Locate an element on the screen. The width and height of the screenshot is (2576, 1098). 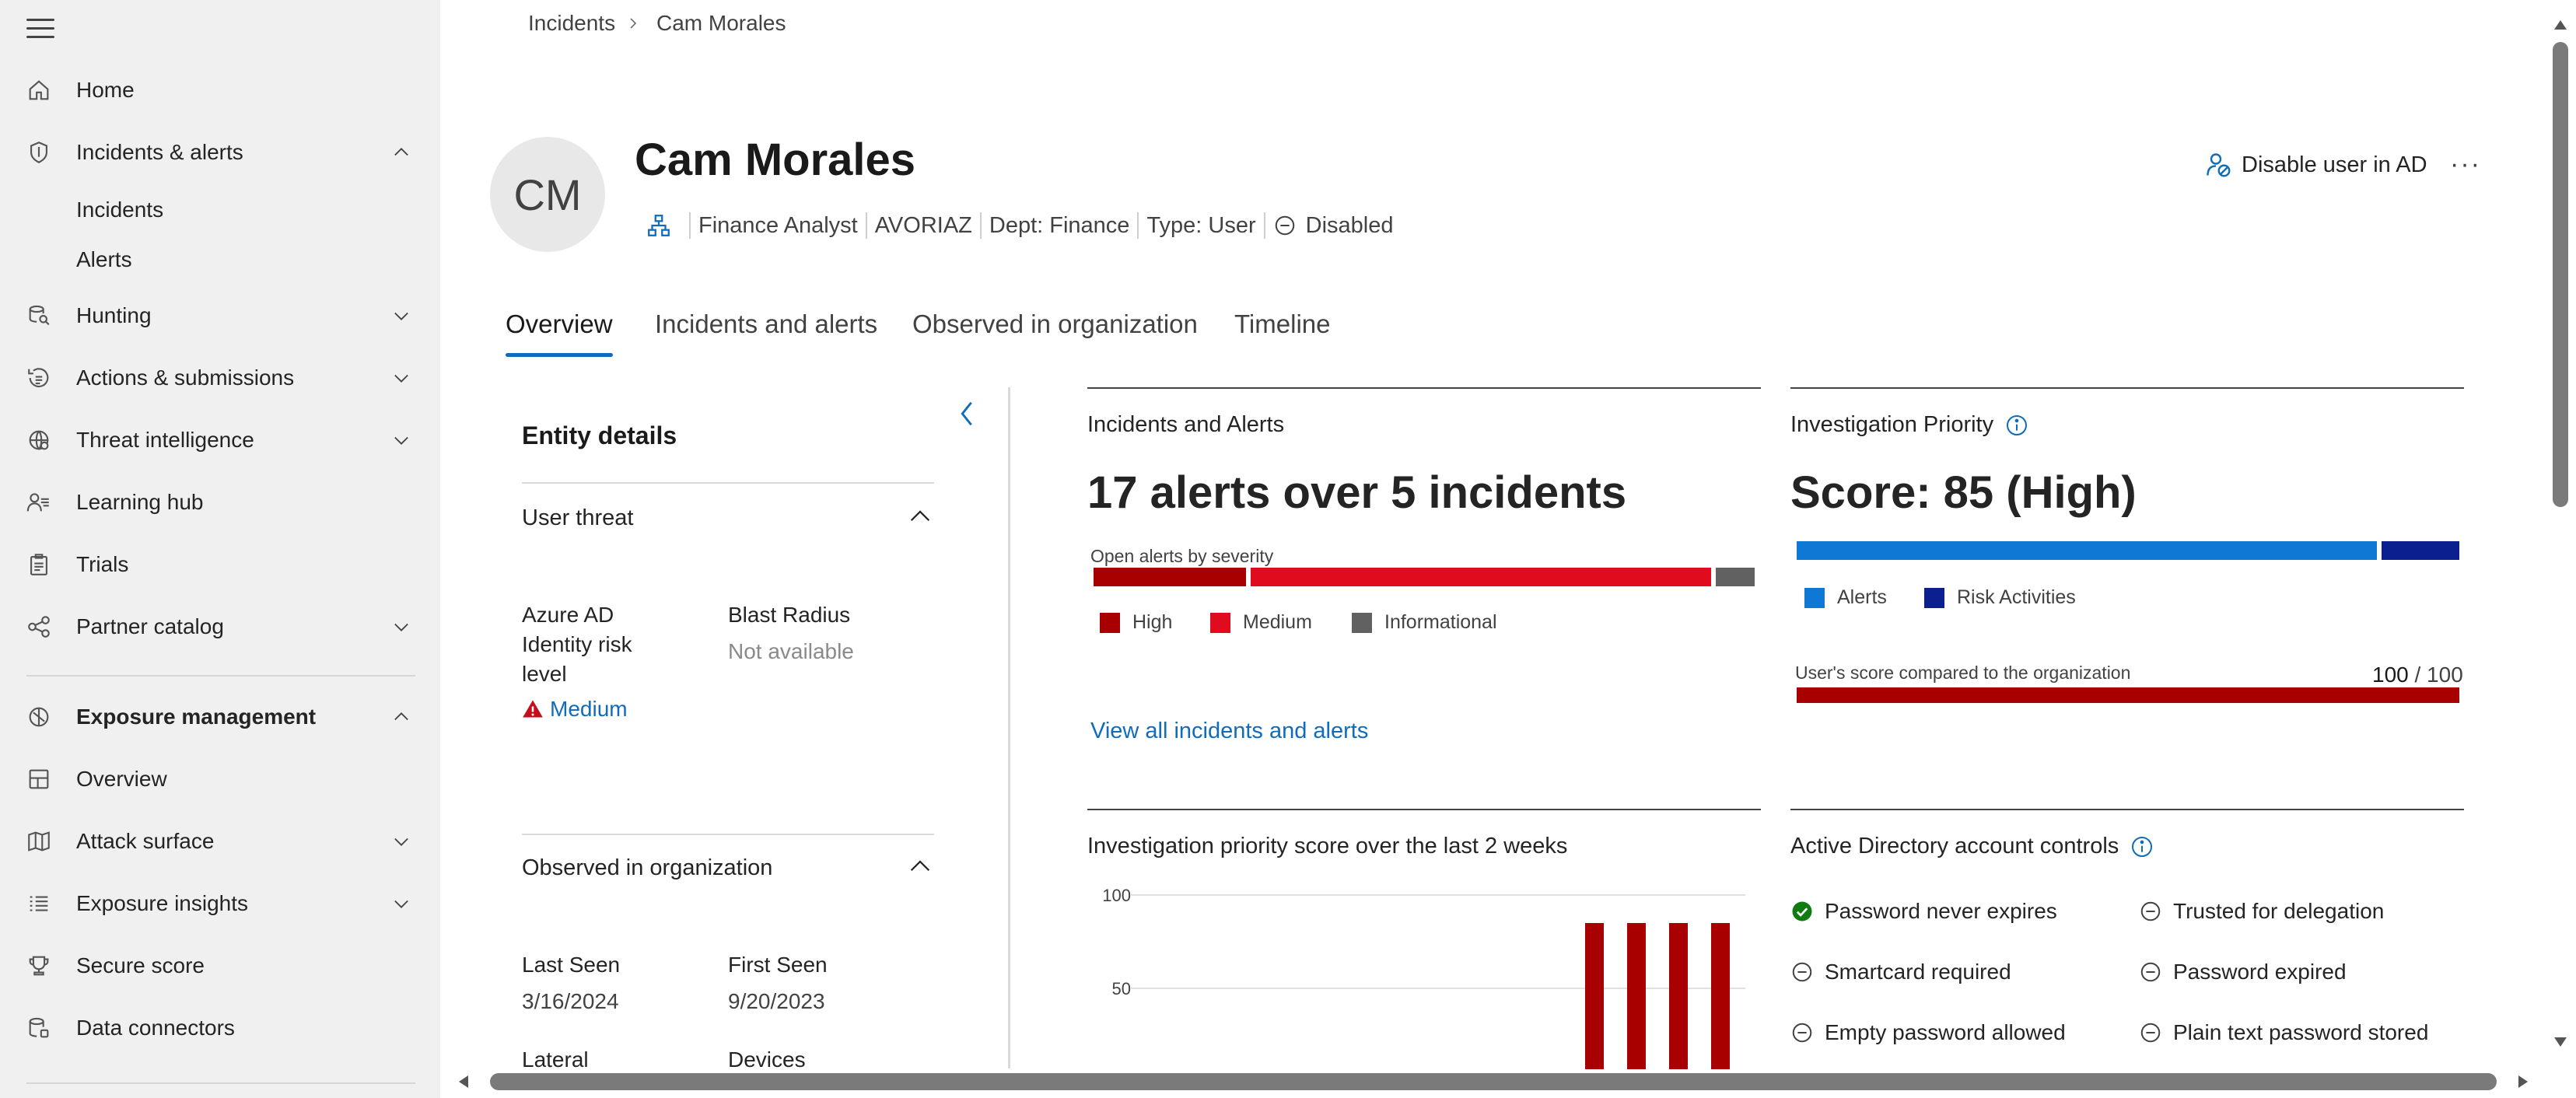
tab-incidents-and-alerts: Incidents and alerts is located at coordinates (766, 324).